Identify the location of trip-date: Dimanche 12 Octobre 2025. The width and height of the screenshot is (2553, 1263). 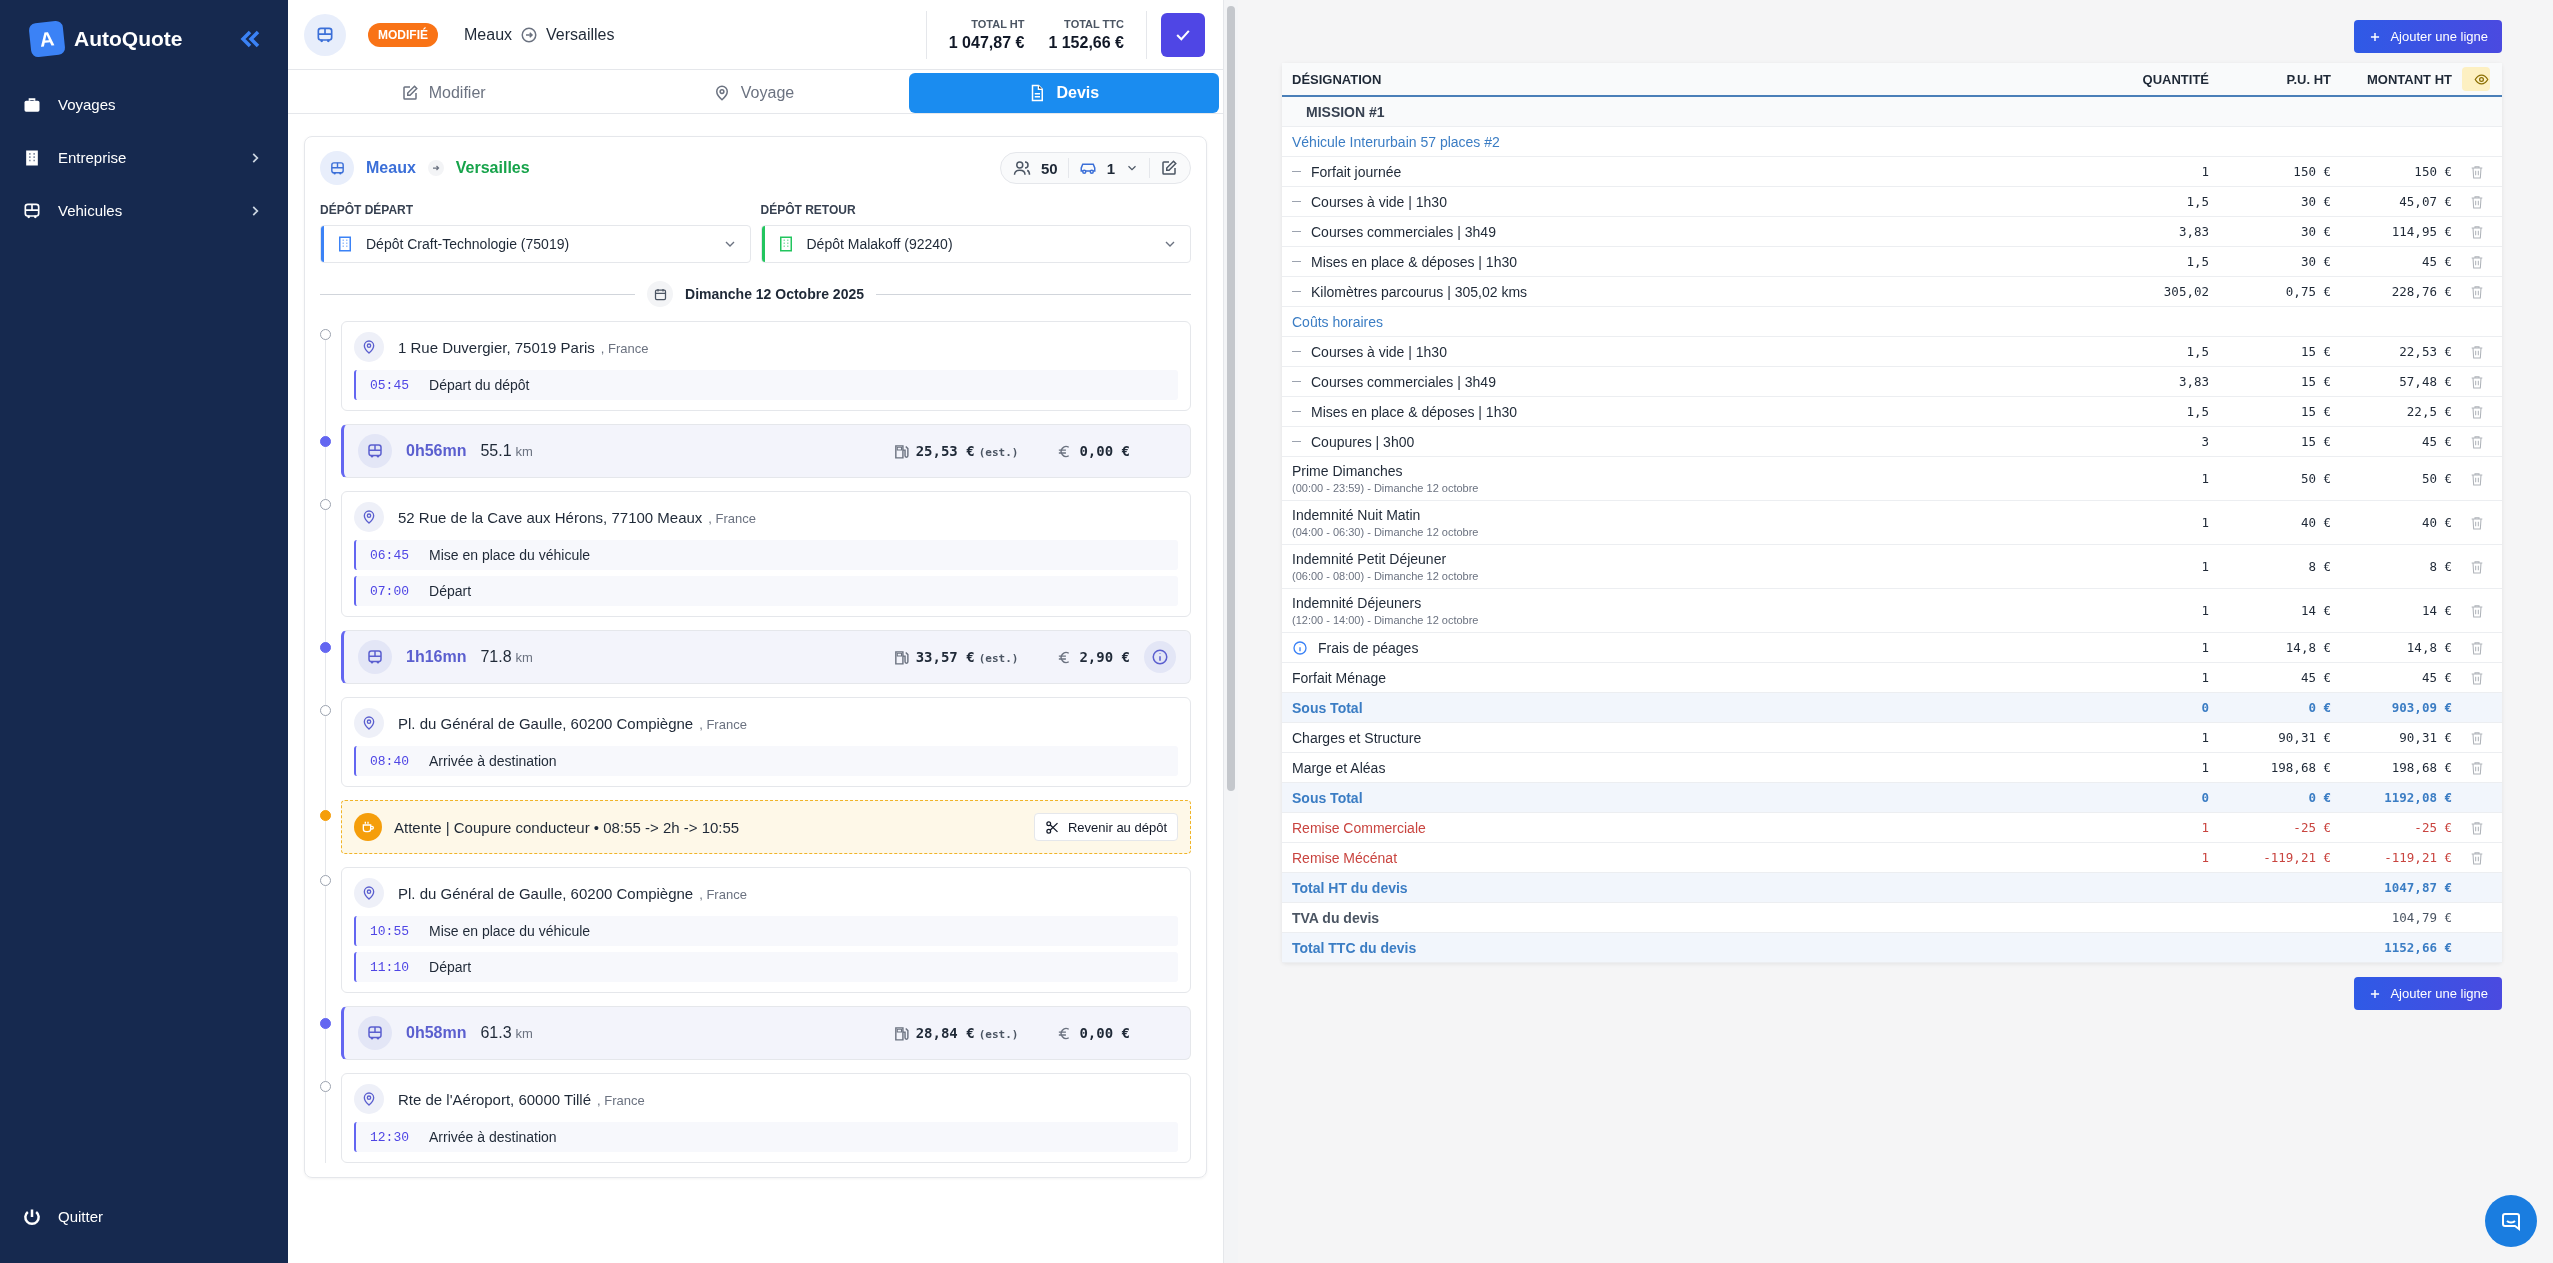
(774, 294).